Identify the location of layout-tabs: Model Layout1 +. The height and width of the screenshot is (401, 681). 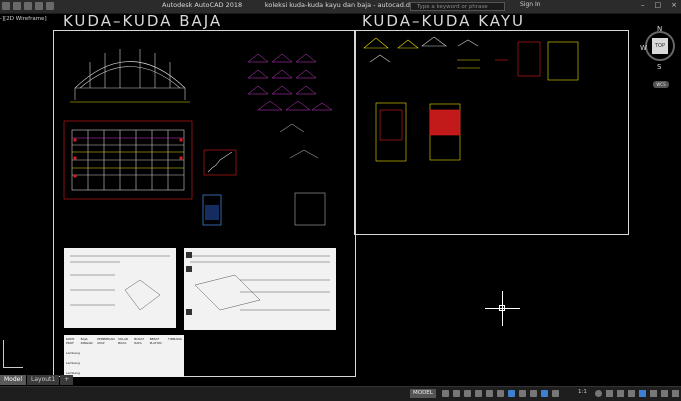
(37, 380).